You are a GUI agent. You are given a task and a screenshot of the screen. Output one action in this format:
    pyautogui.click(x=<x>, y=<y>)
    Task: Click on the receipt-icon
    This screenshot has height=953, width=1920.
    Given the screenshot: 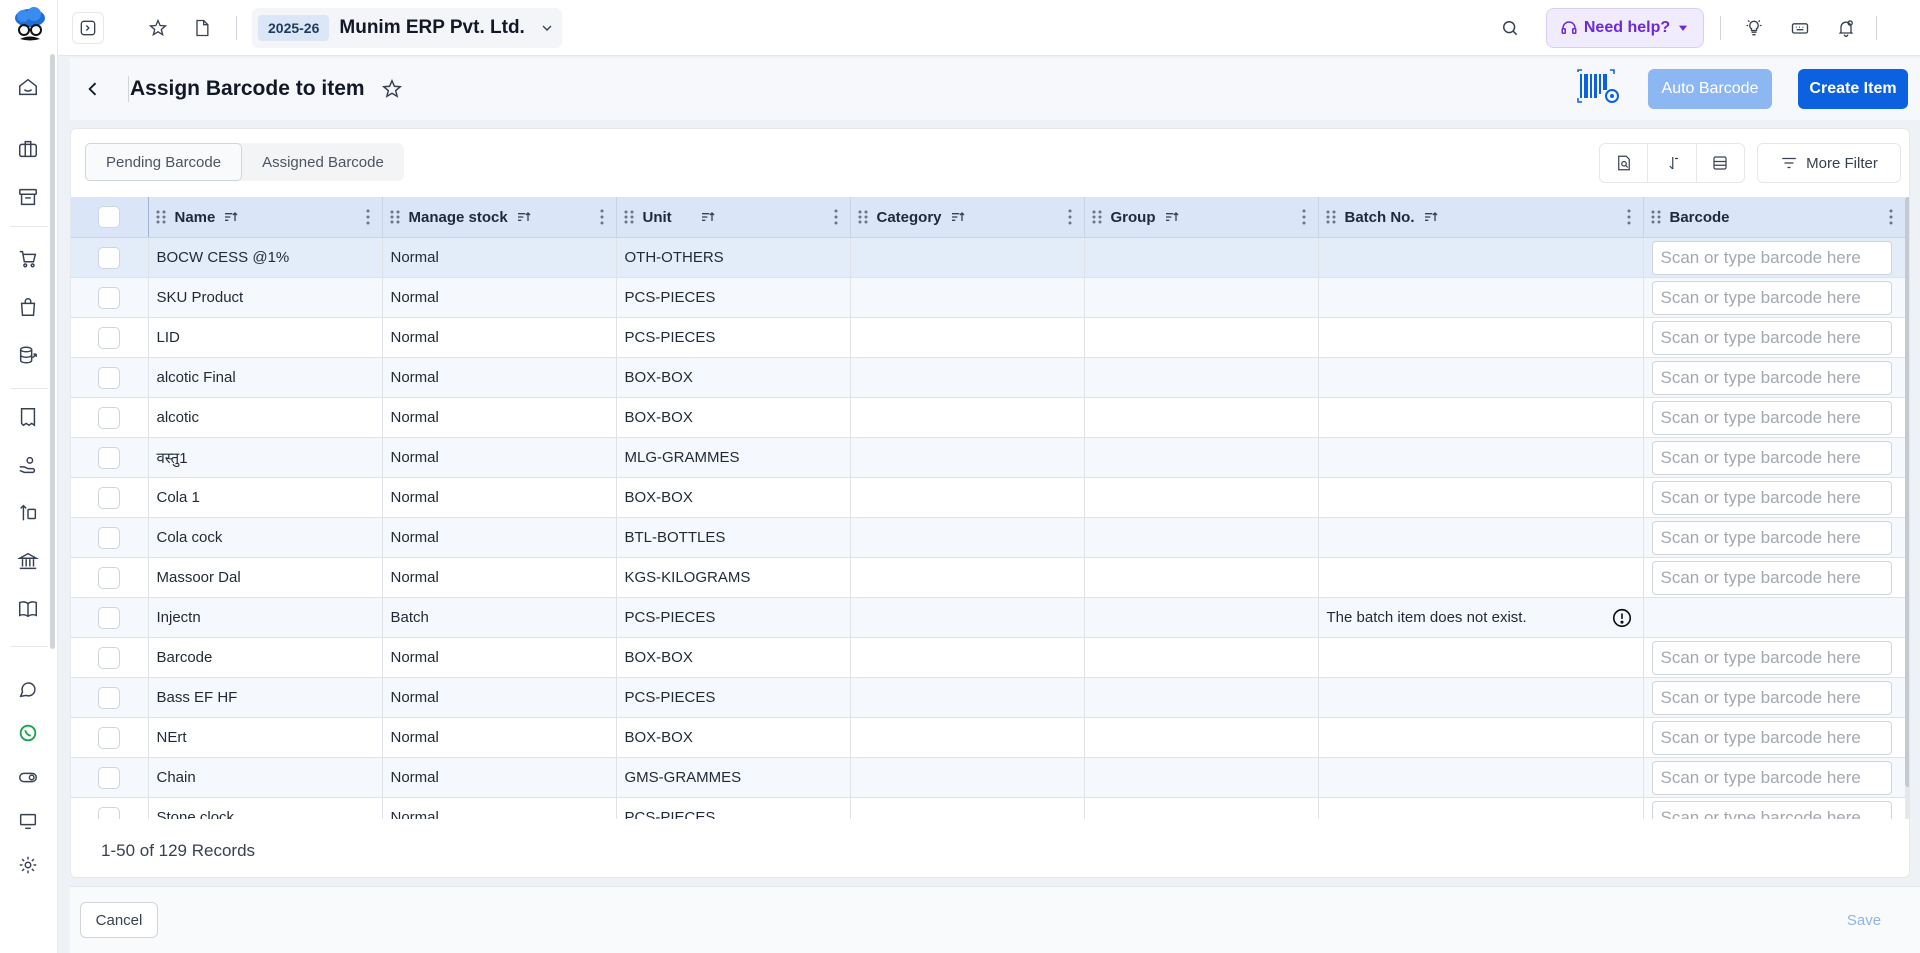 What is the action you would take?
    pyautogui.click(x=28, y=417)
    